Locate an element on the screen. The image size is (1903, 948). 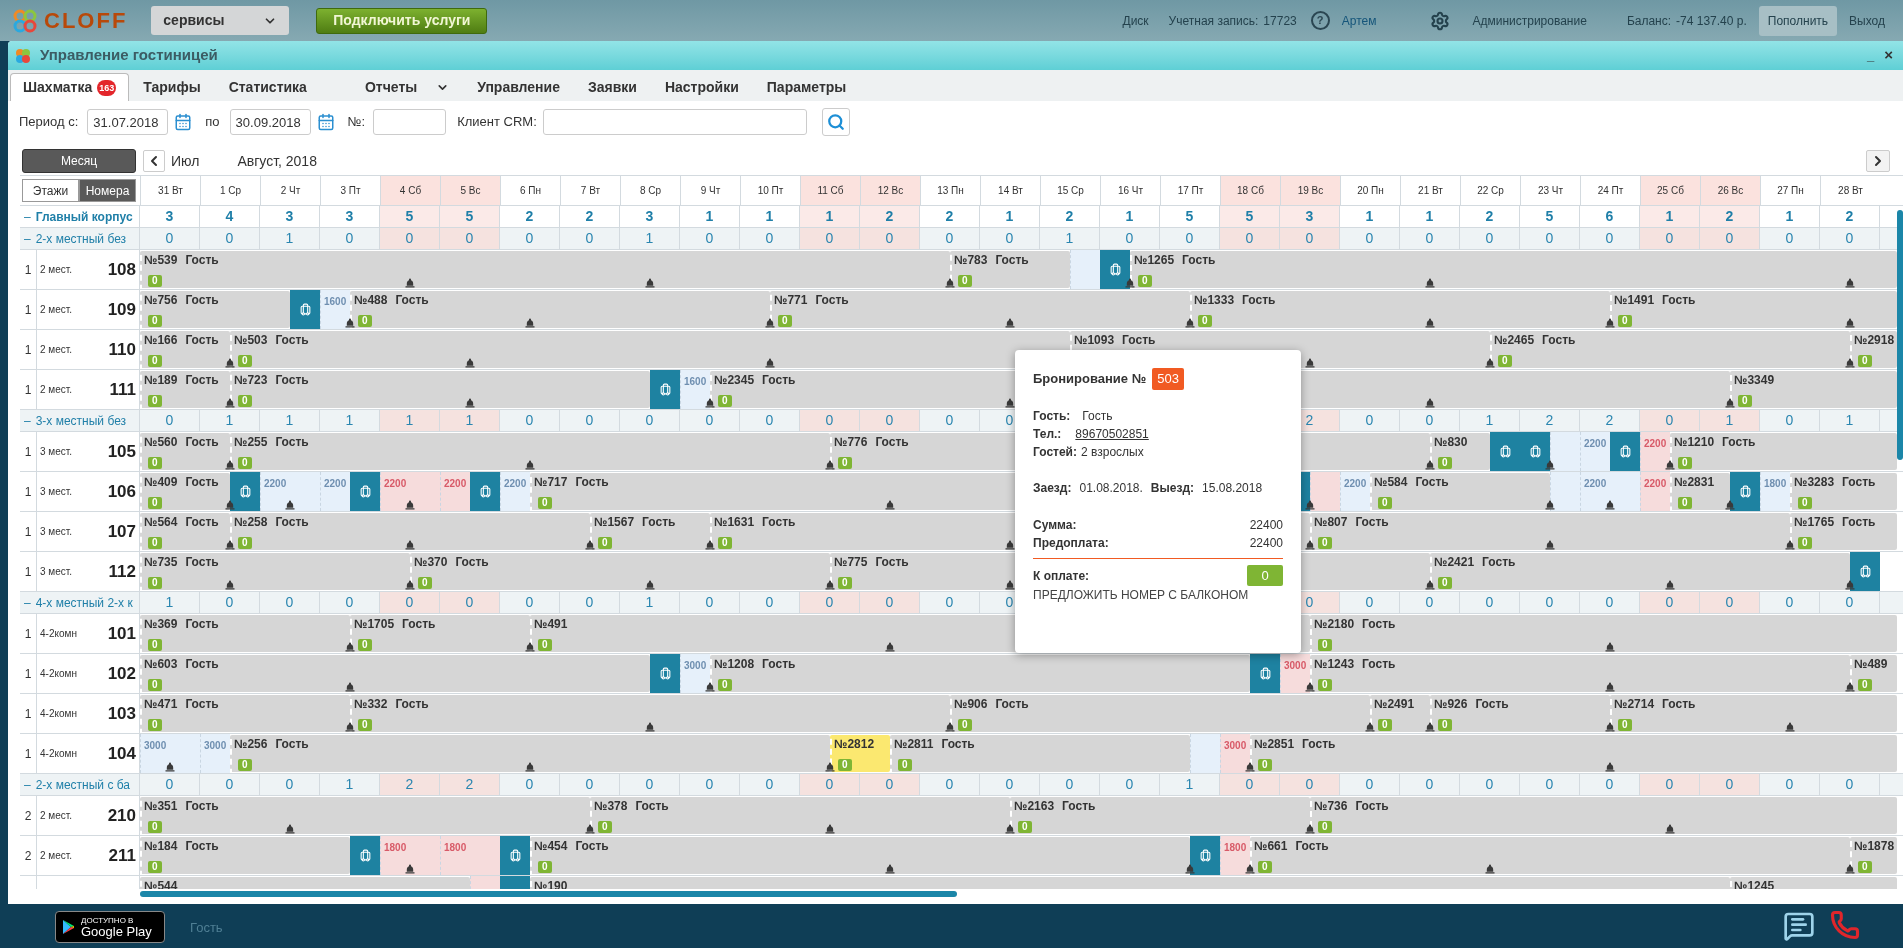
floor-number: 2 is located at coordinates (28, 816).